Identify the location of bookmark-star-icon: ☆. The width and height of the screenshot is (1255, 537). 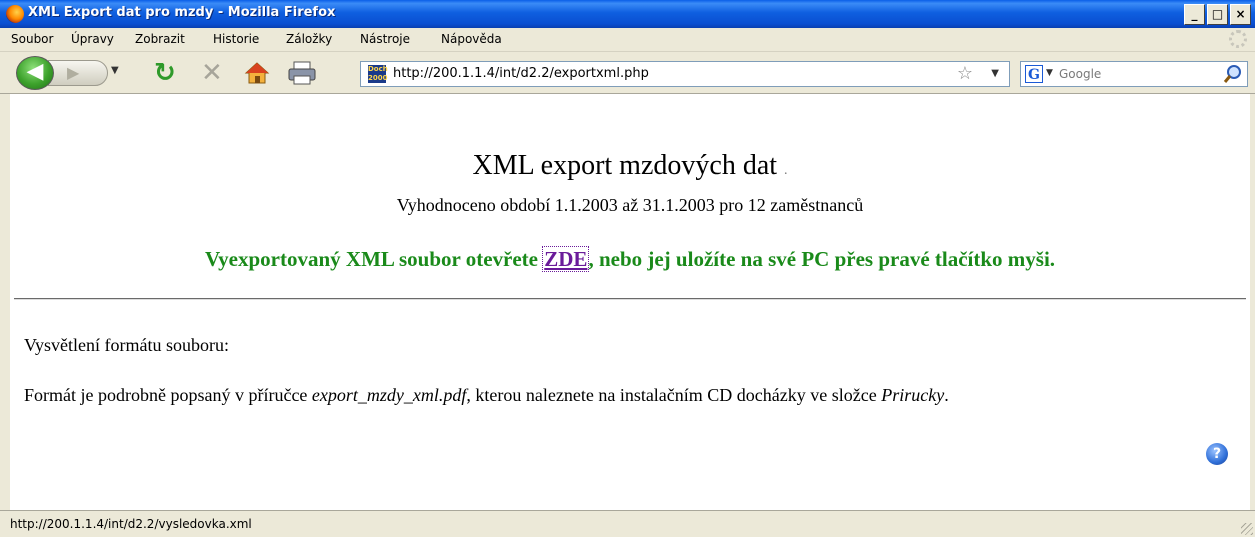
(965, 73).